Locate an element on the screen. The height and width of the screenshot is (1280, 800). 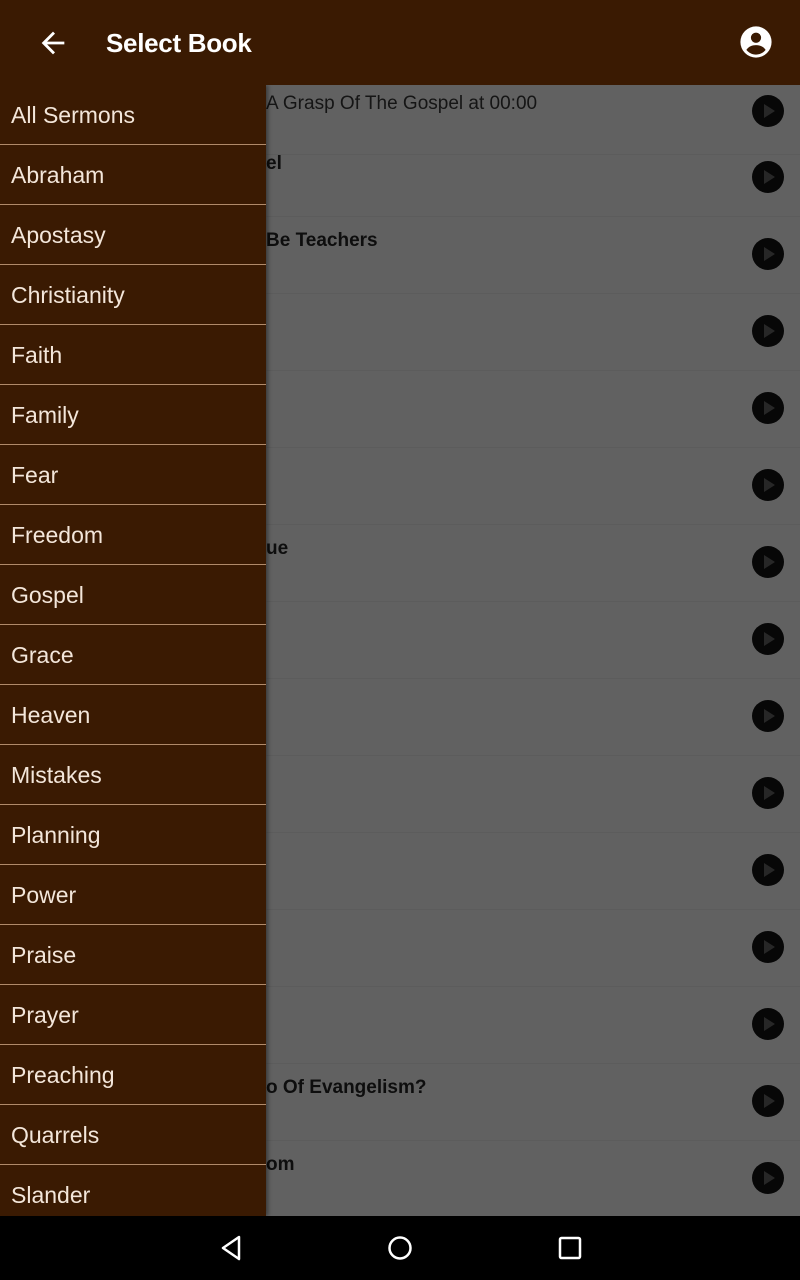
drawer-item-praise: Praise is located at coordinates (133, 955).